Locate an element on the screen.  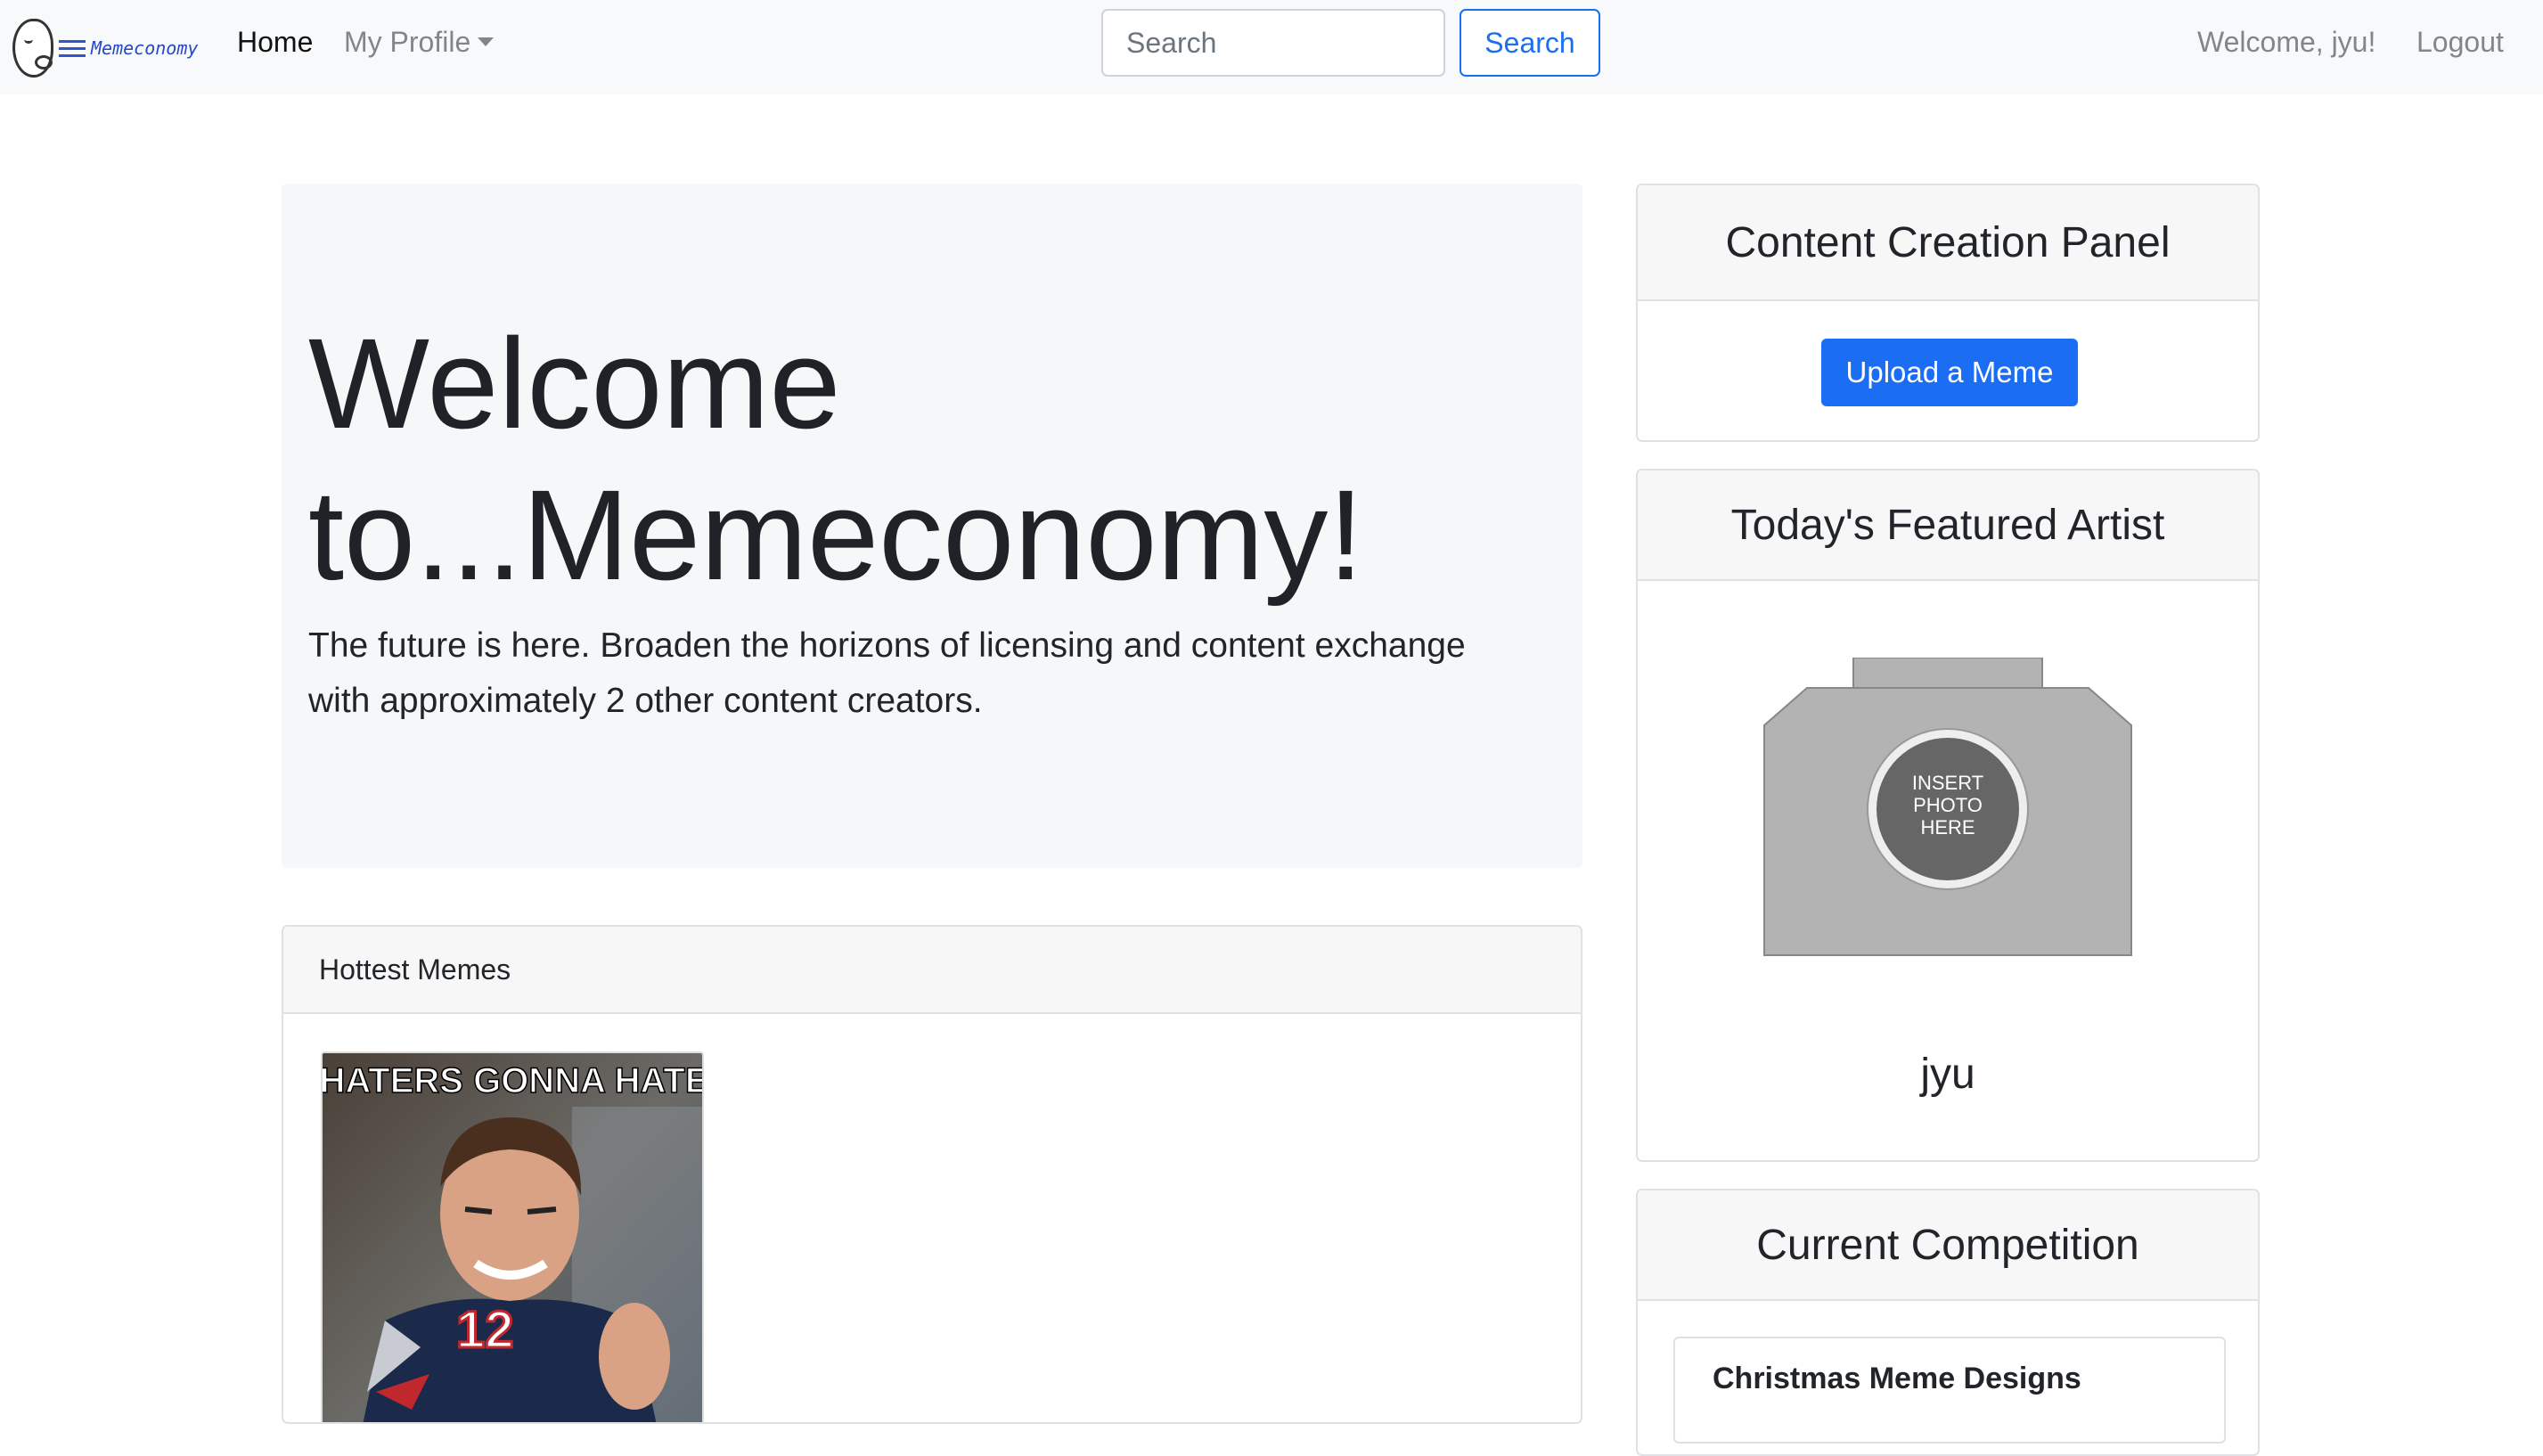
nav-my-profile-label: My Profile is located at coordinates (407, 42).